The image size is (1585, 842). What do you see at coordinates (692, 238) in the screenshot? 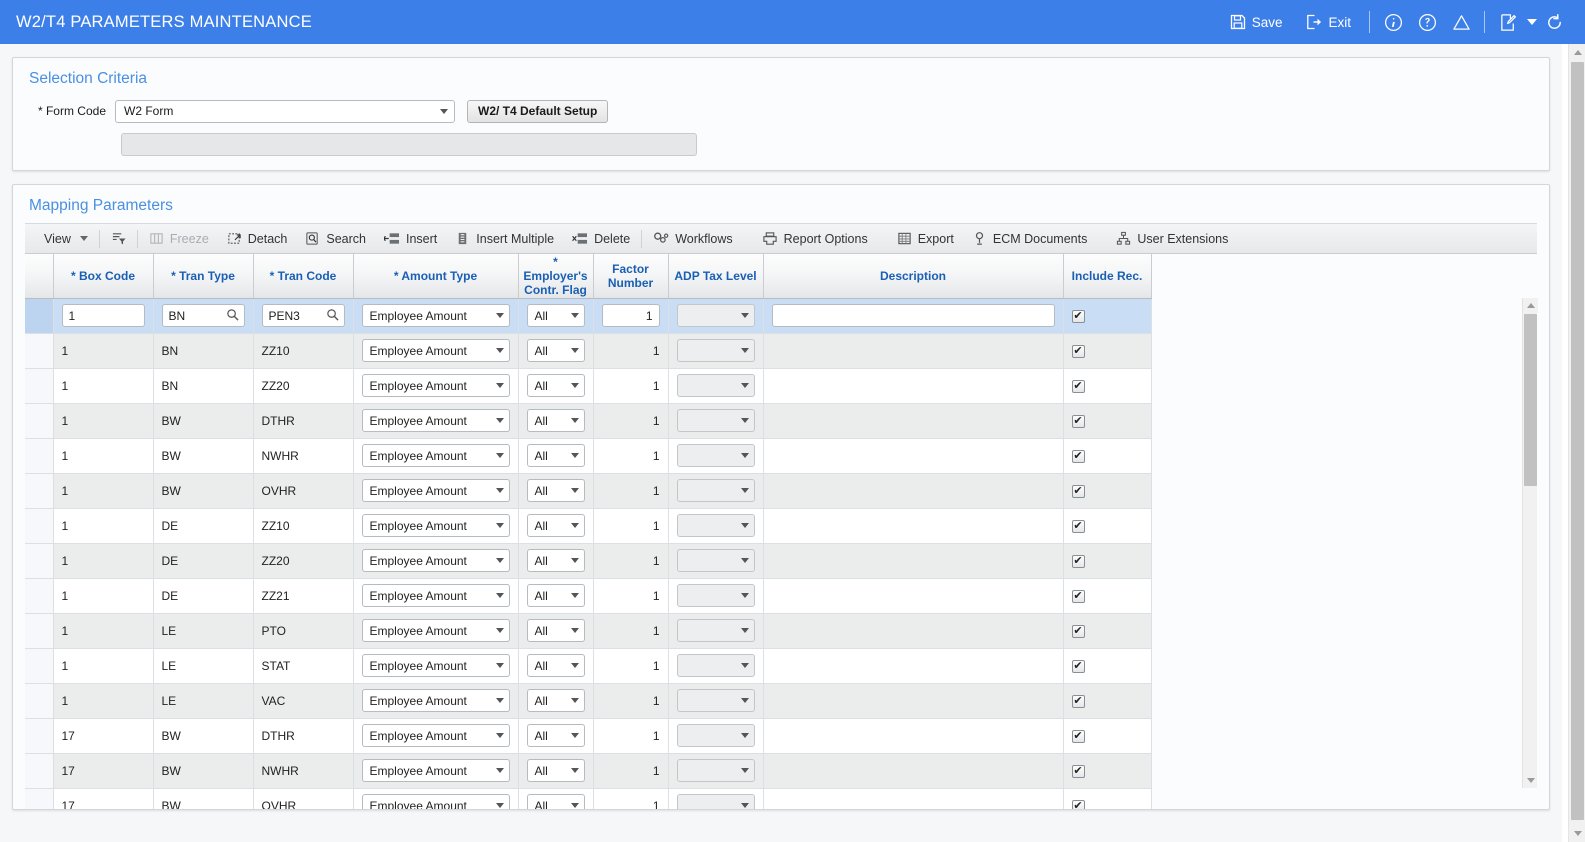
I see `workflows-button: Workflows` at bounding box center [692, 238].